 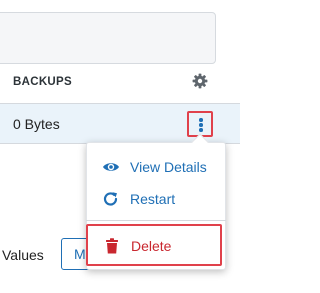 What do you see at coordinates (23, 255) in the screenshot?
I see `values-label: Values` at bounding box center [23, 255].